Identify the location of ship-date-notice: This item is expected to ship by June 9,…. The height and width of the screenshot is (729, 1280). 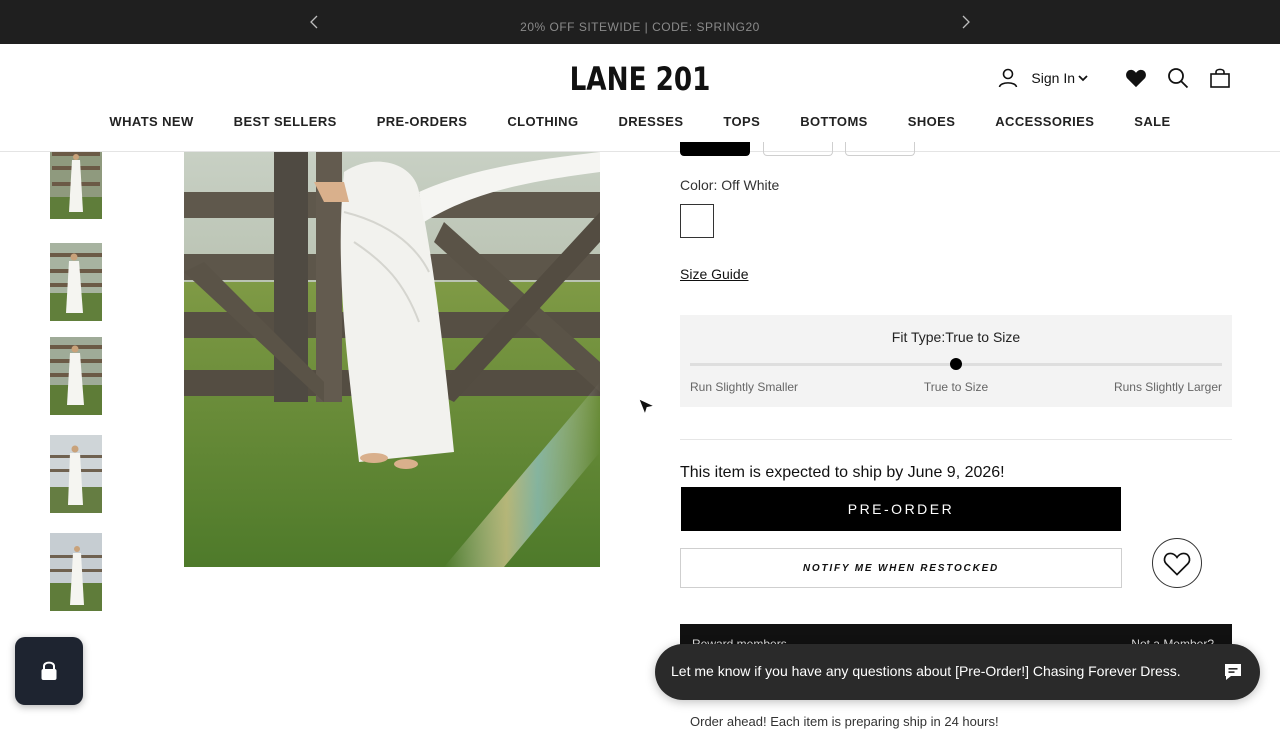
(842, 472).